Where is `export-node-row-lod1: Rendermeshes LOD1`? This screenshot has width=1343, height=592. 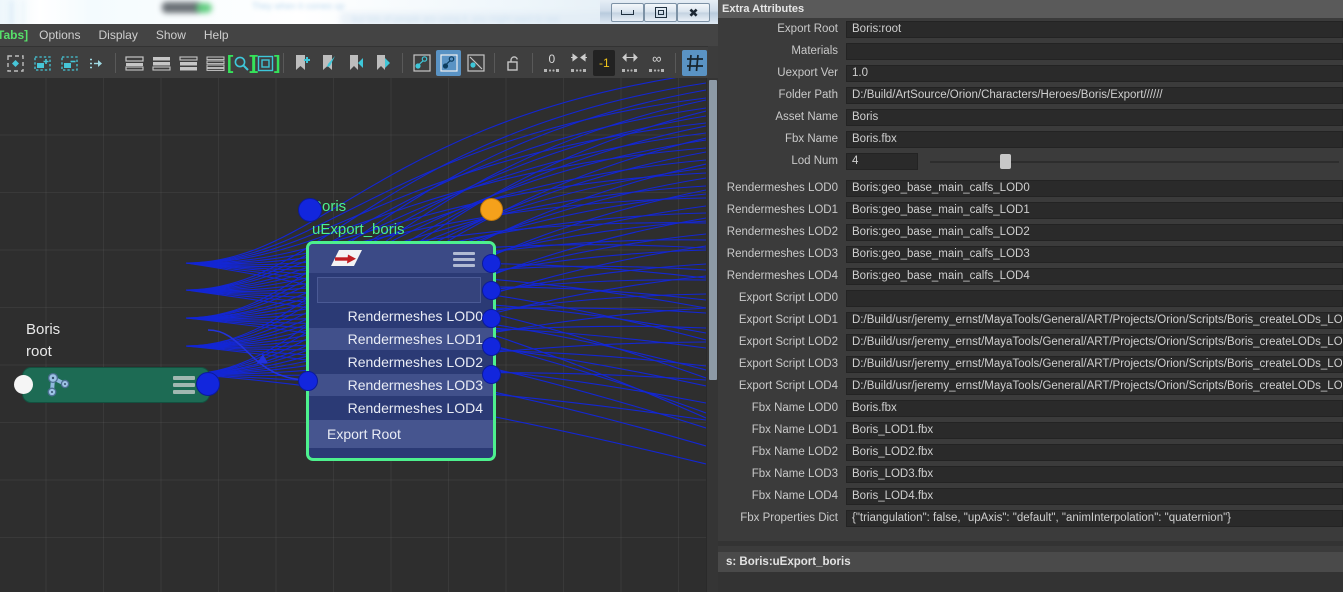
export-node-row-lod1: Rendermeshes LOD1 is located at coordinates (401, 339).